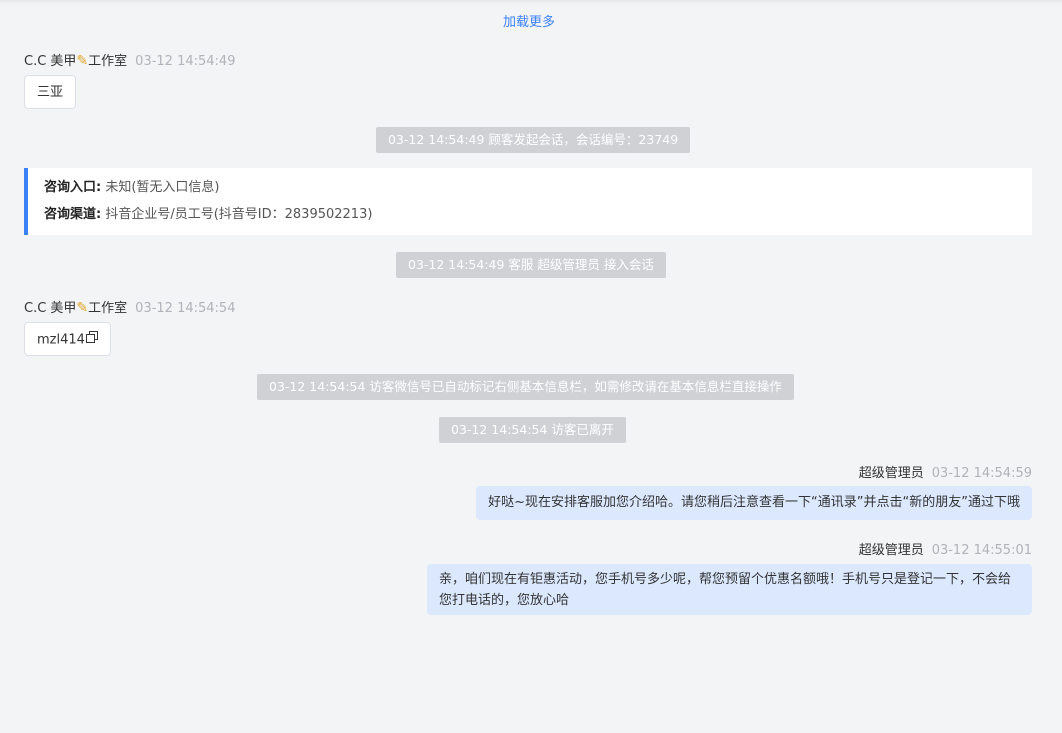  Describe the element at coordinates (239, 214) in the screenshot. I see `info-value: 抖音企业号/员工号(抖音号ID：2839502213)` at that location.